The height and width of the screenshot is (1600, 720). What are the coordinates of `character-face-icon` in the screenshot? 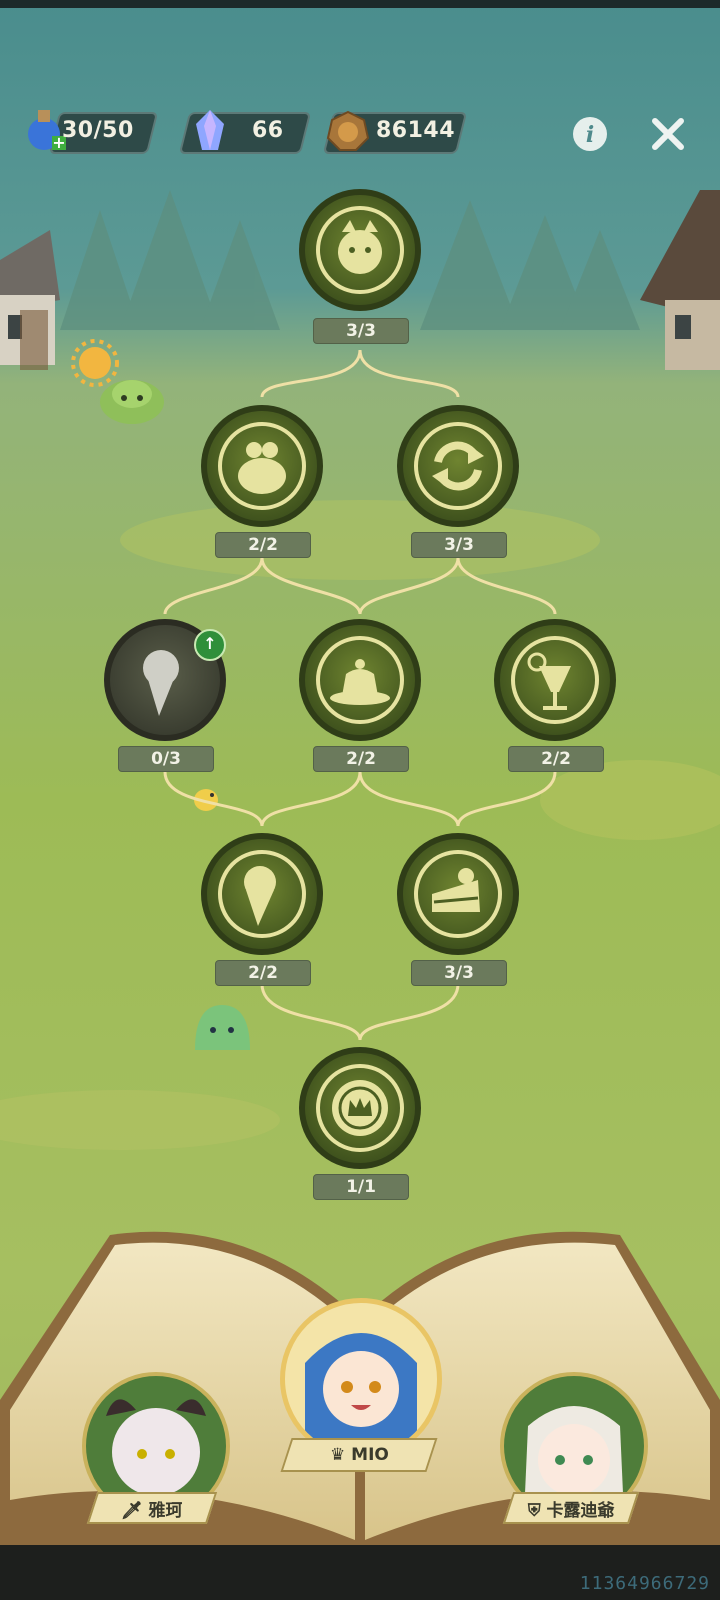 It's located at (360, 250).